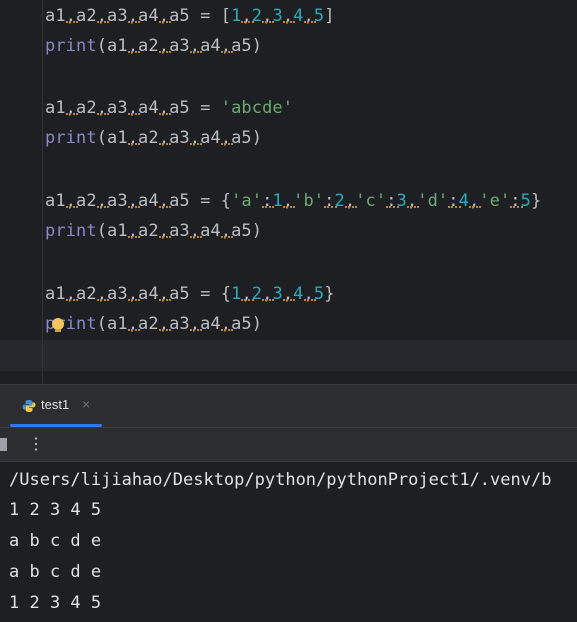  What do you see at coordinates (36, 444) in the screenshot?
I see `more-options-icon: ⋮` at bounding box center [36, 444].